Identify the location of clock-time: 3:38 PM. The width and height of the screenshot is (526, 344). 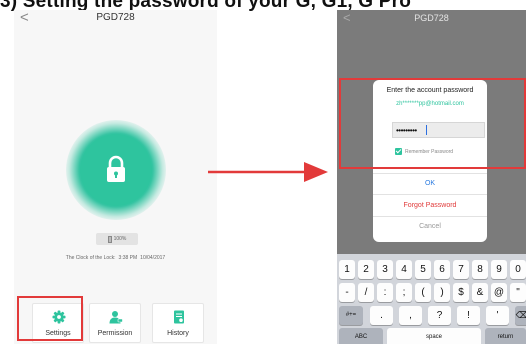
(128, 258).